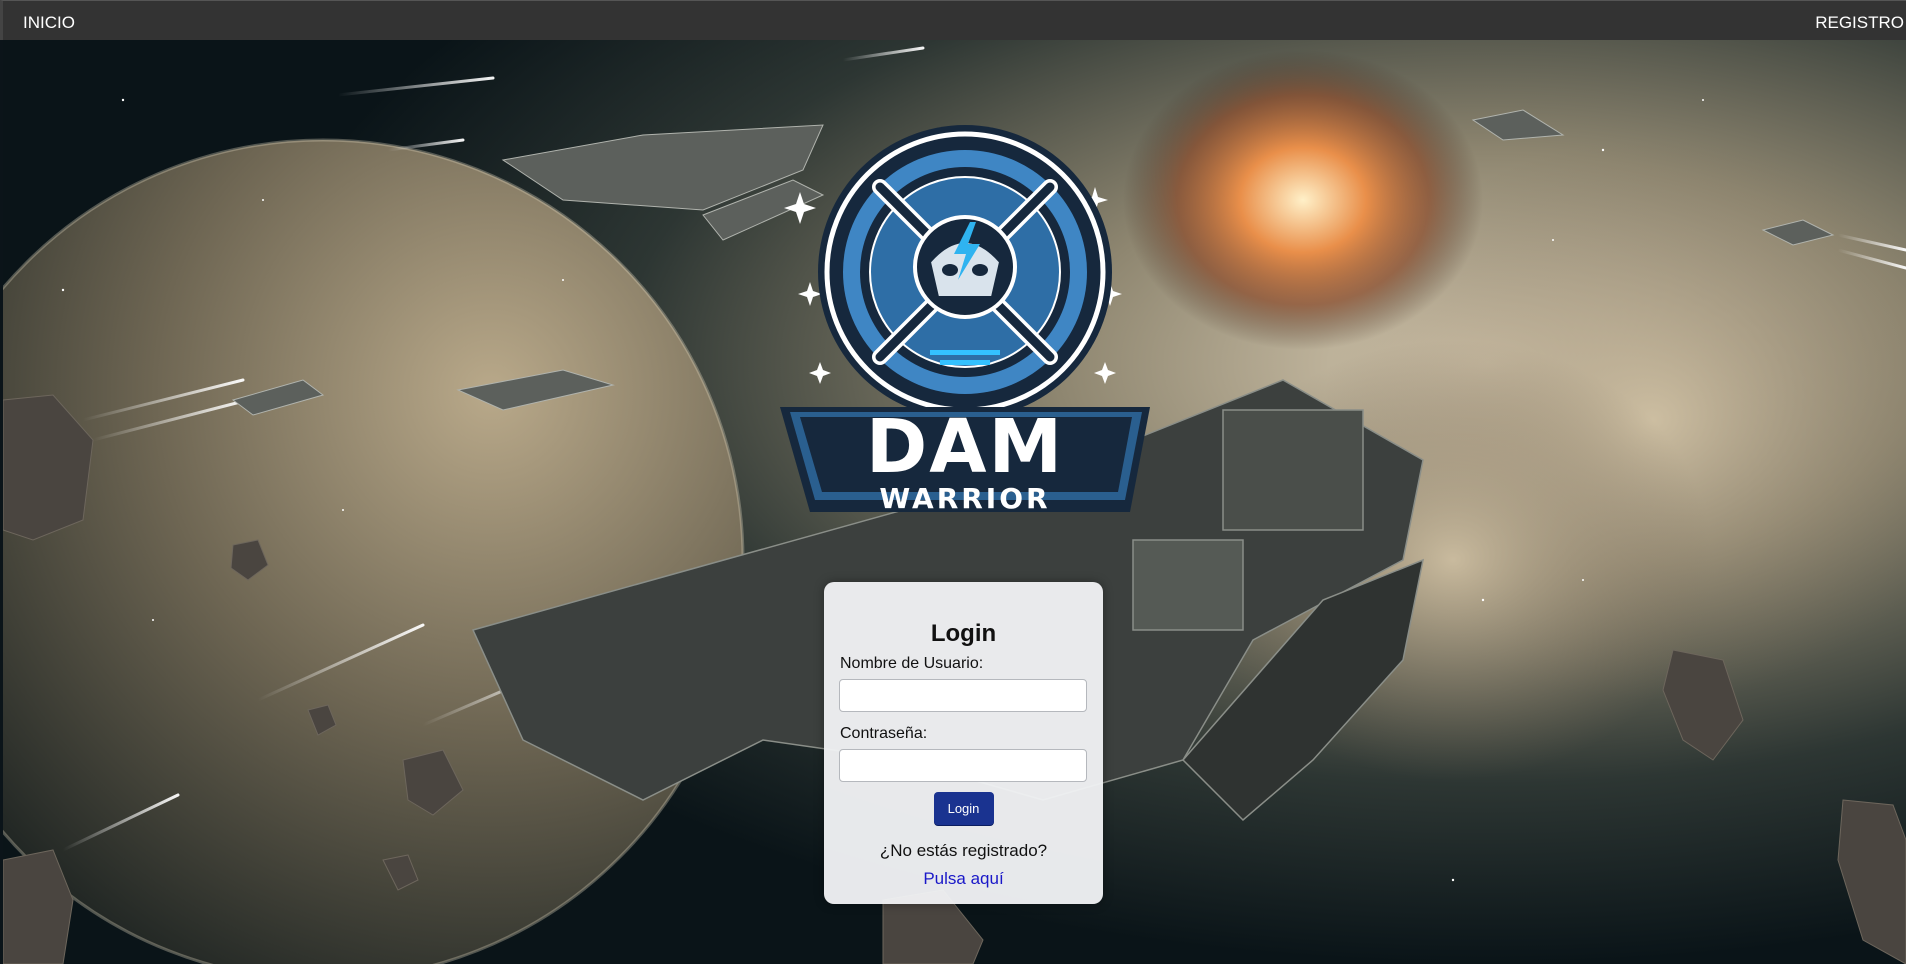 The width and height of the screenshot is (1906, 964). I want to click on logo-subtitle-text: WARRIOR, so click(964, 497).